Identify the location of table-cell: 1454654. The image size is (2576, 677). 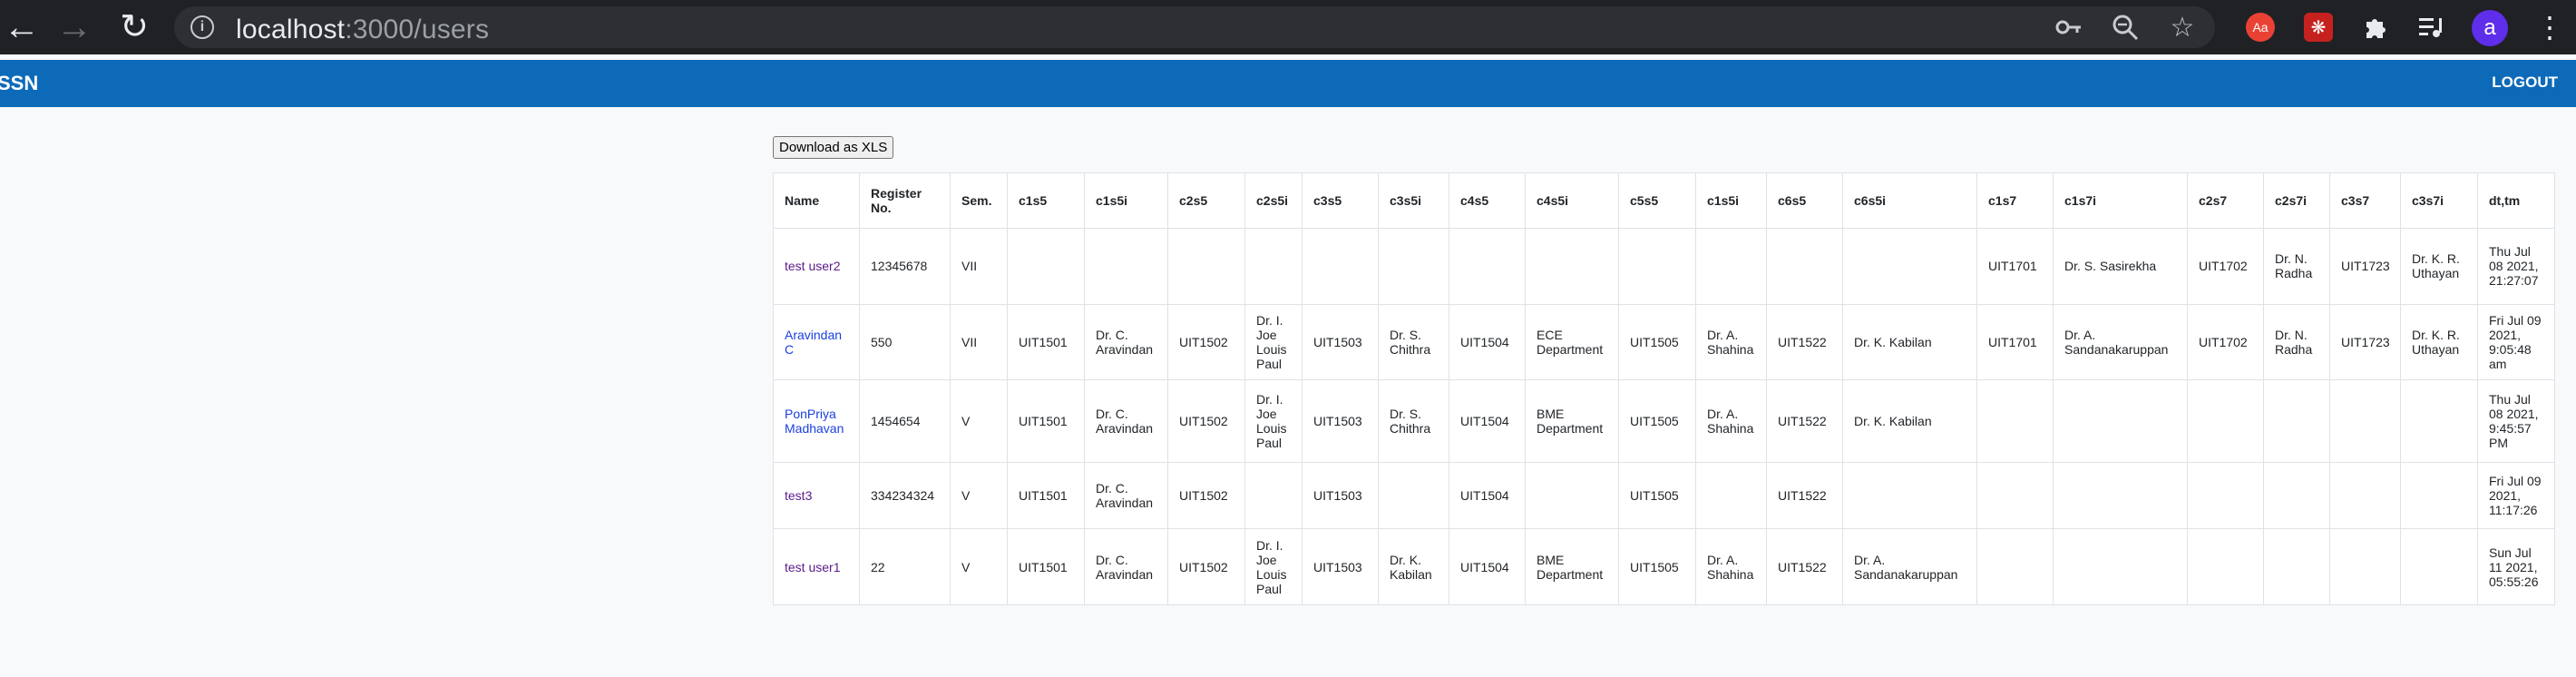
(905, 421).